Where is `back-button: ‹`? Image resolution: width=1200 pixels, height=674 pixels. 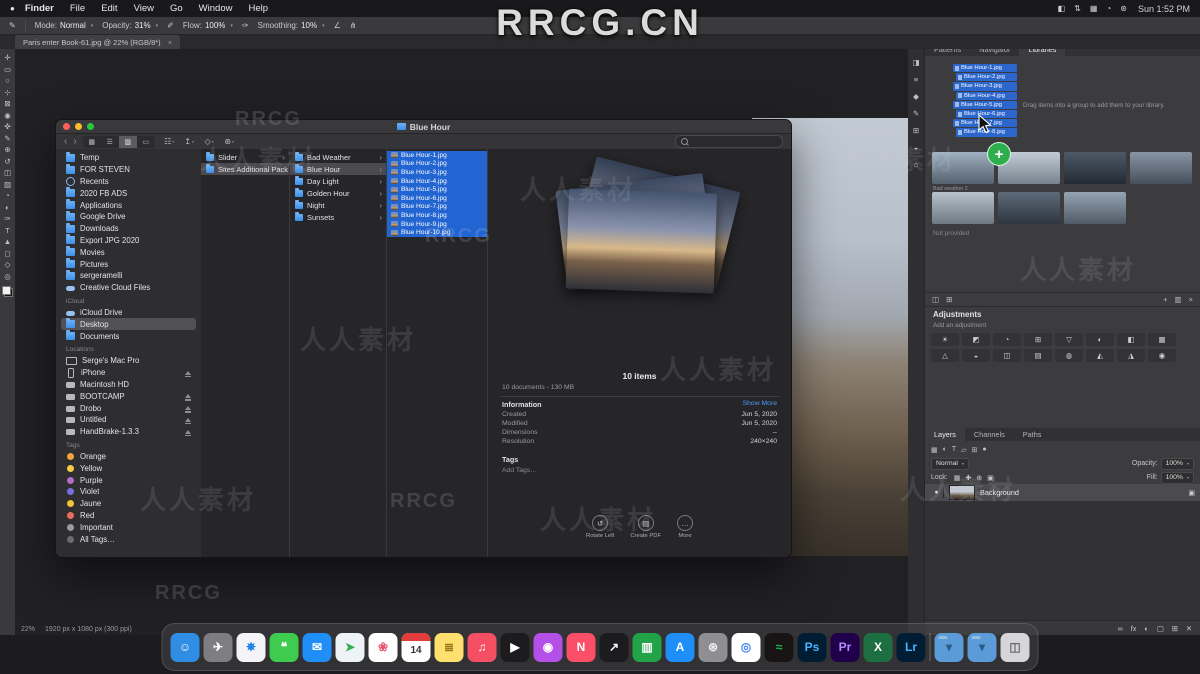 back-button: ‹ is located at coordinates (65, 141).